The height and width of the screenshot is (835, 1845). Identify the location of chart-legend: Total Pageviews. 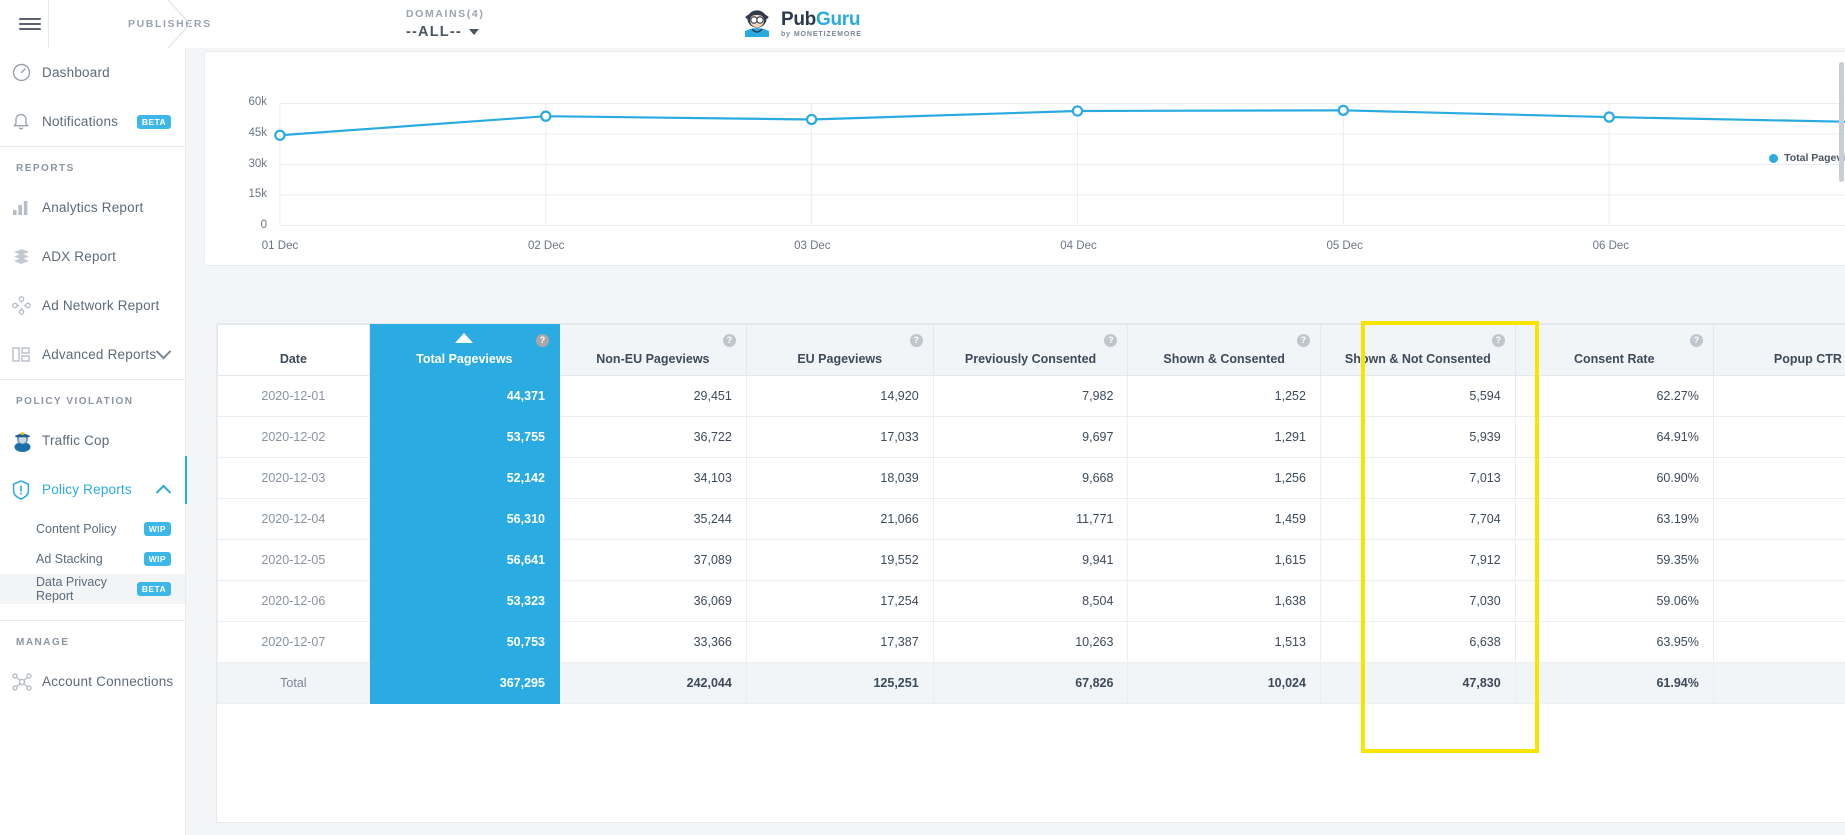
(1807, 158).